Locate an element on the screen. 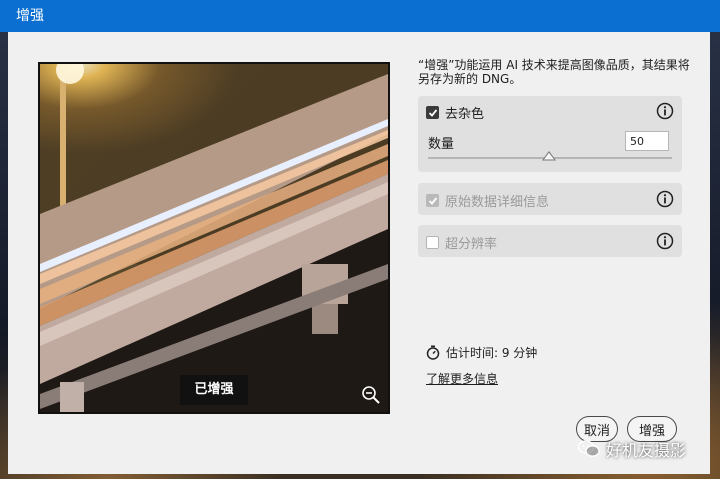 This screenshot has width=720, height=479. stopwatch-icon is located at coordinates (433, 352).